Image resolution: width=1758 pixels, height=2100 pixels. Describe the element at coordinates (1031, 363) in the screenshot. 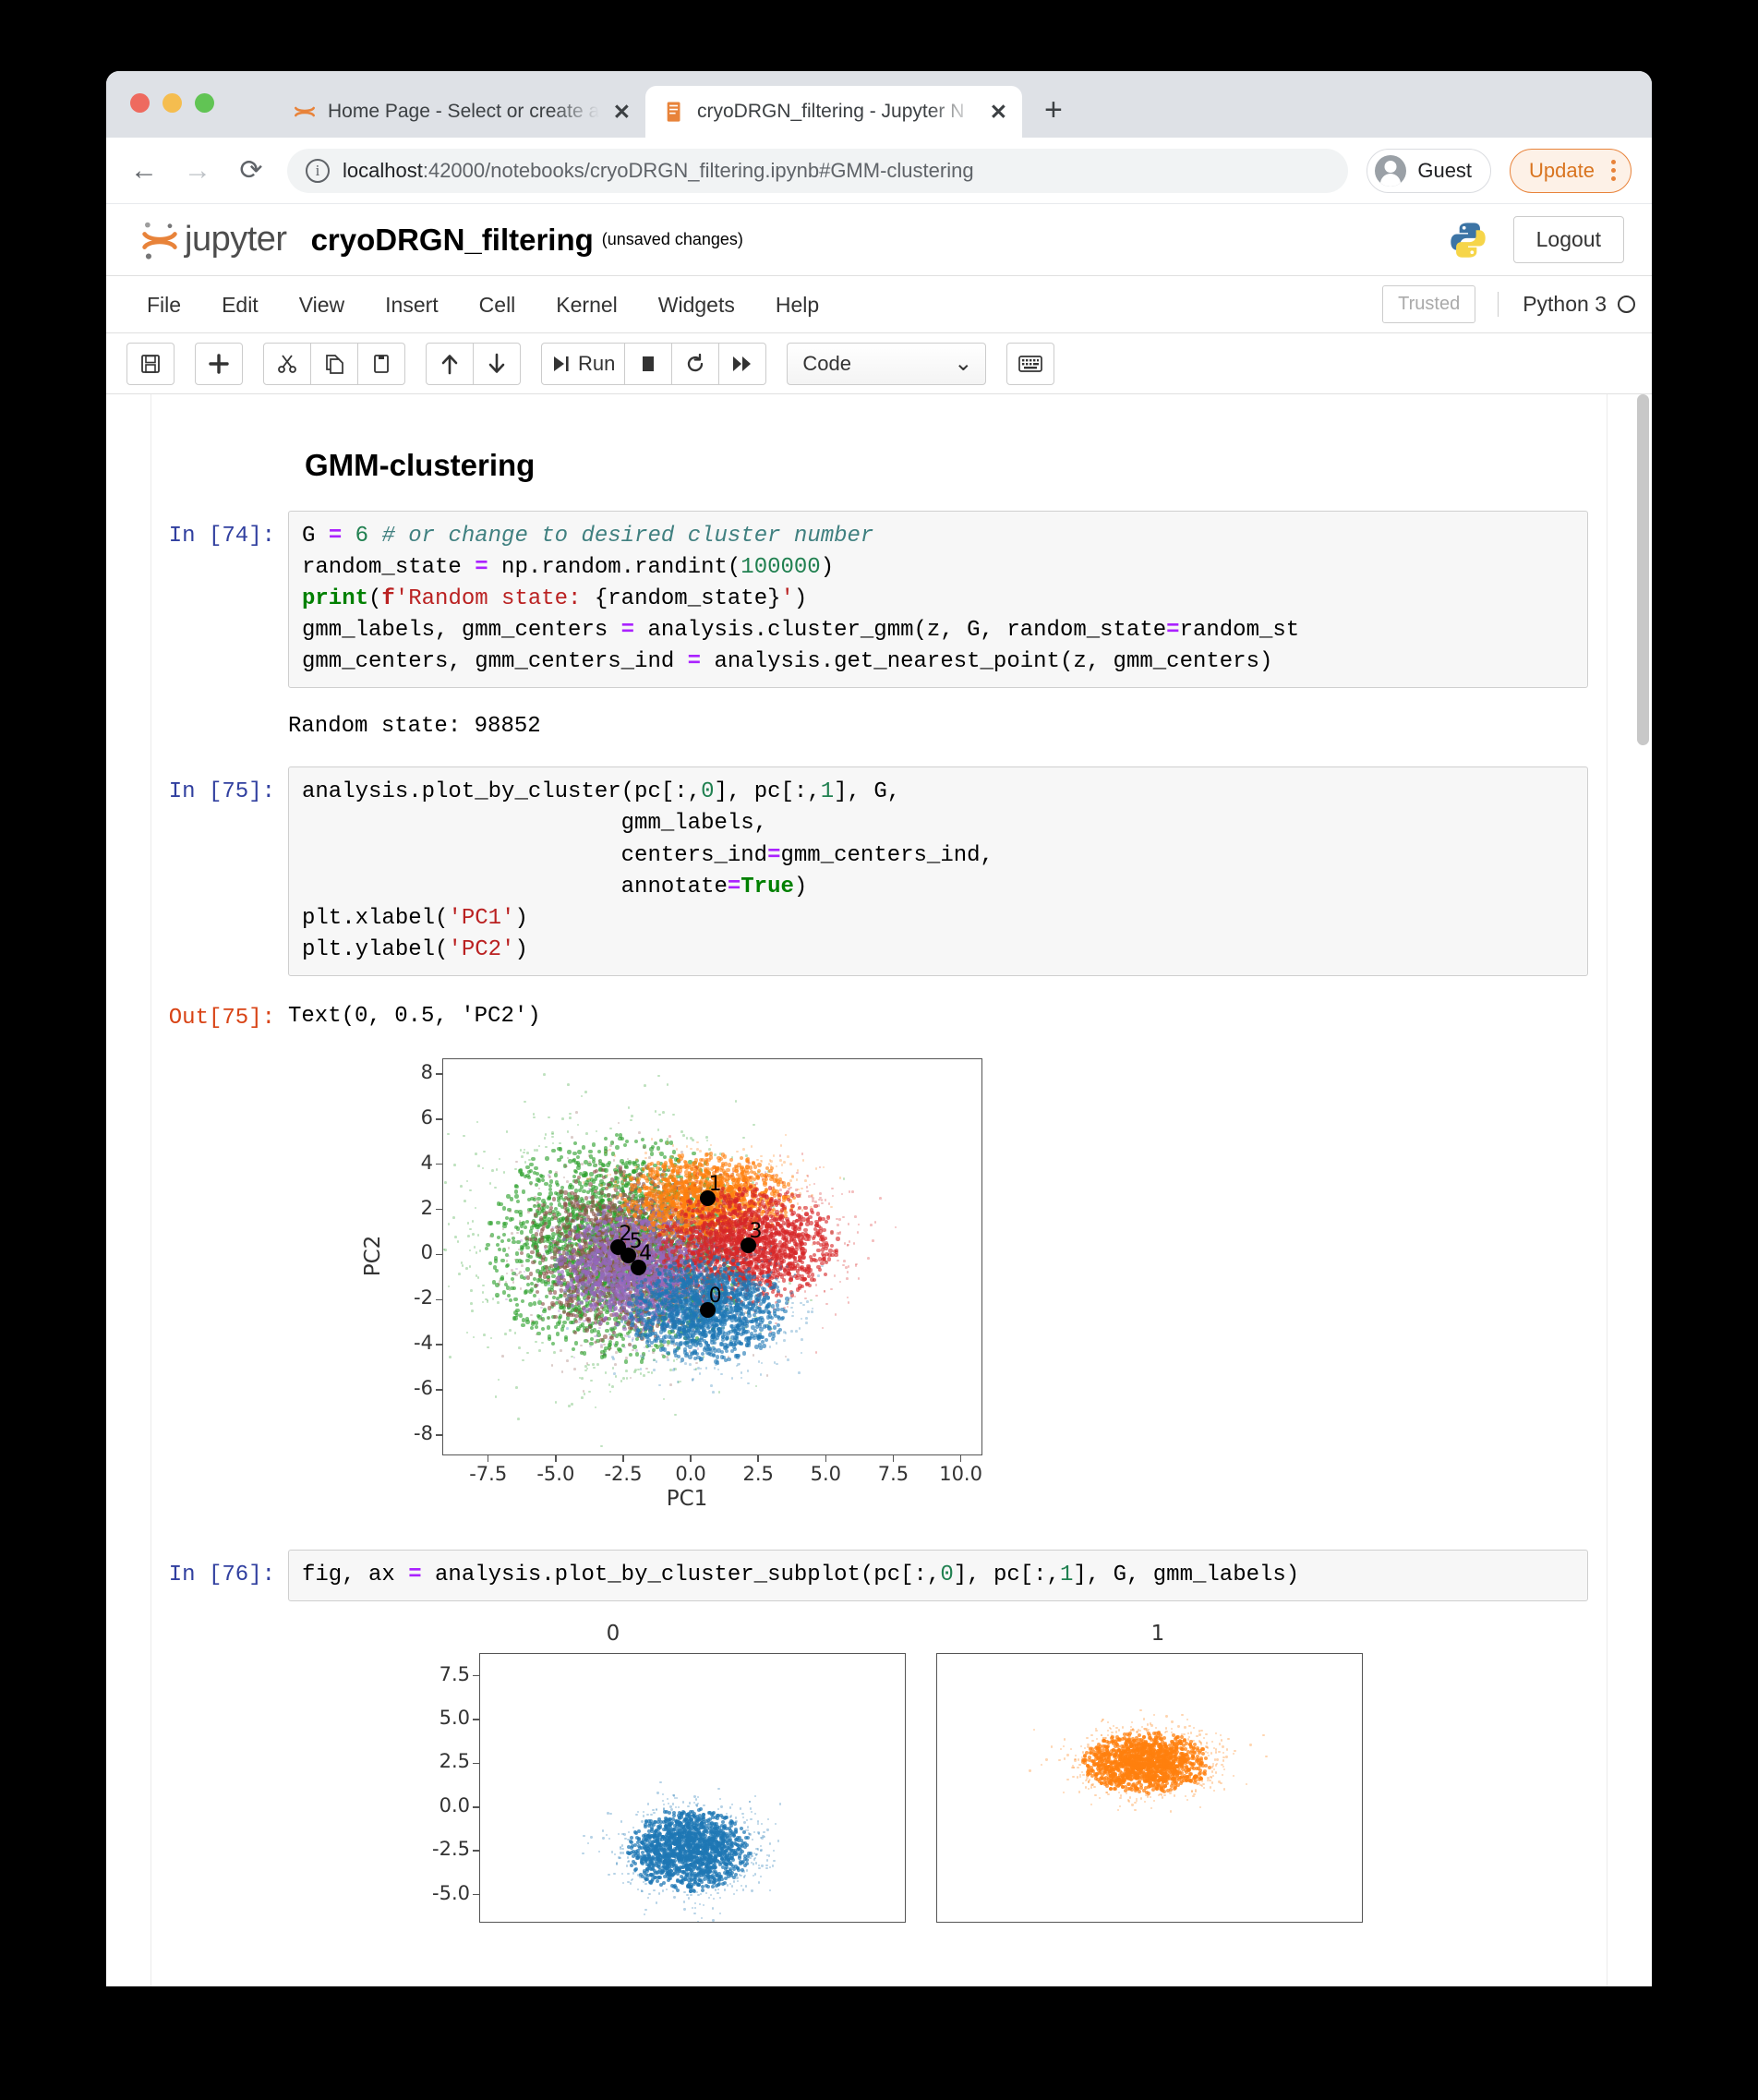

I see `command-palette-button` at that location.